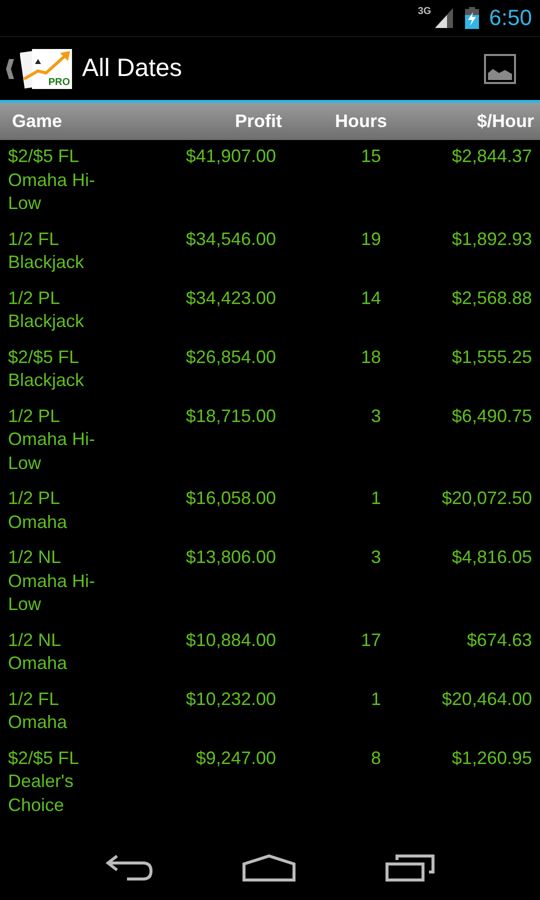 This screenshot has width=540, height=900. What do you see at coordinates (491, 357) in the screenshot?
I see `per-hour-cell-text: $1,555.25` at bounding box center [491, 357].